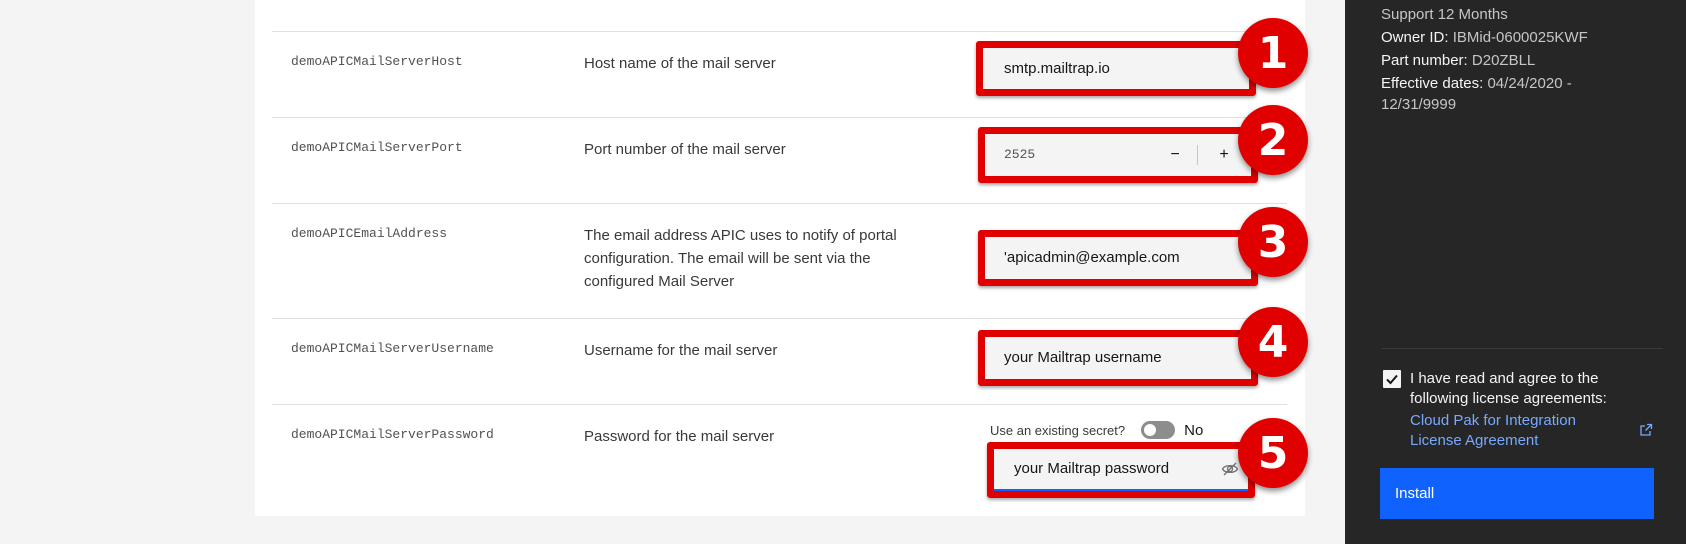 The height and width of the screenshot is (544, 1686). Describe the element at coordinates (1273, 453) in the screenshot. I see `callout-badge-5: 5` at that location.